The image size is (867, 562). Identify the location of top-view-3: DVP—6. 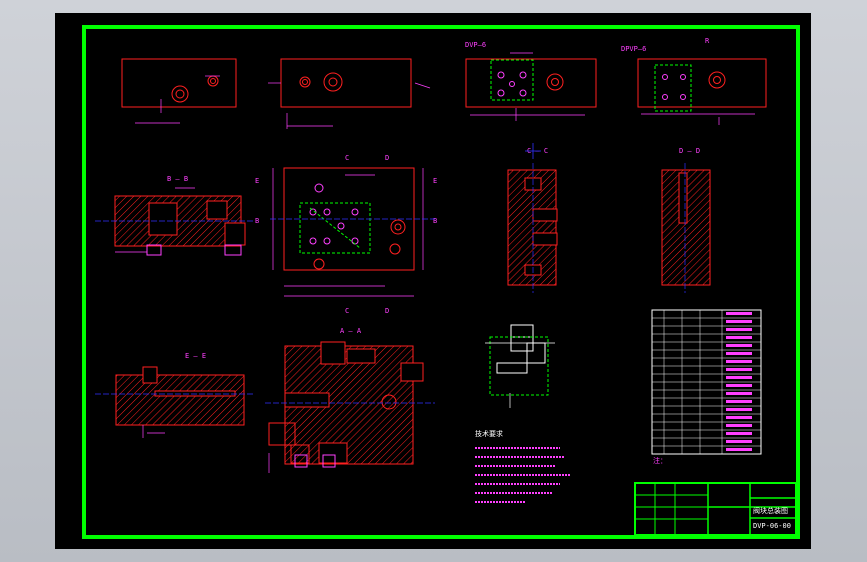
(531, 81).